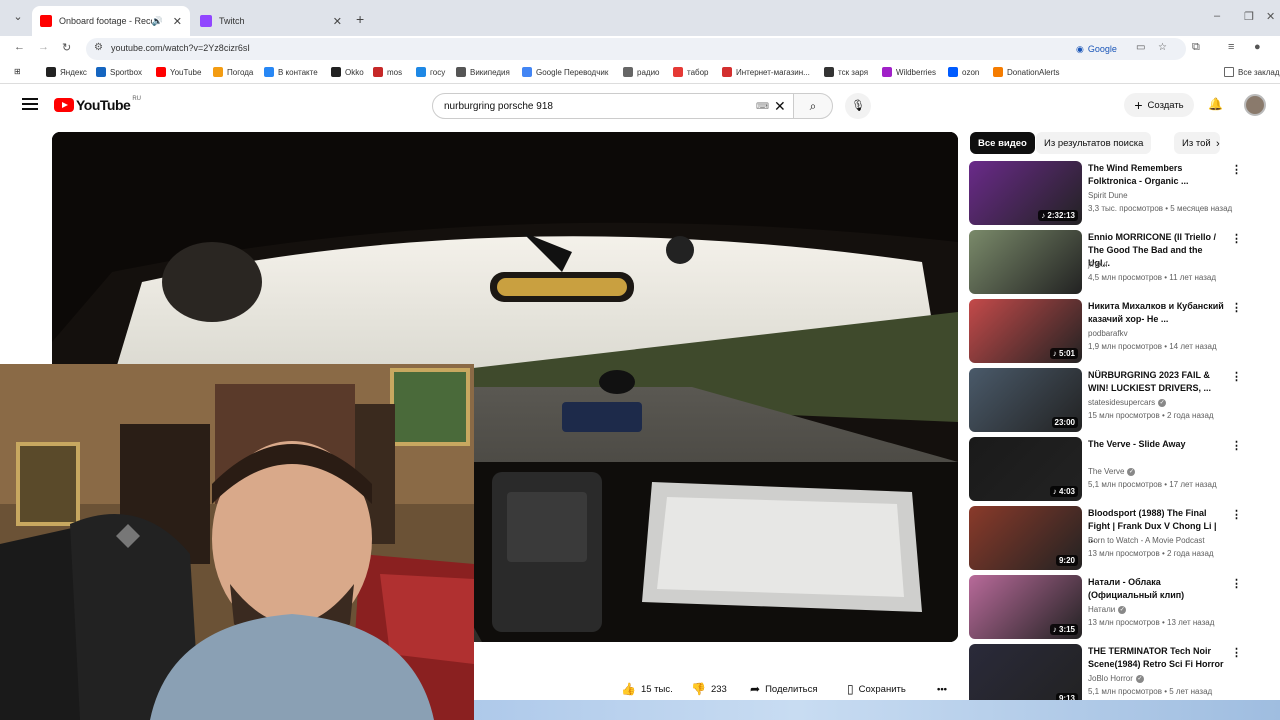 The height and width of the screenshot is (720, 1280). Describe the element at coordinates (360, 19) in the screenshot. I see `new-tab-button: +` at that location.